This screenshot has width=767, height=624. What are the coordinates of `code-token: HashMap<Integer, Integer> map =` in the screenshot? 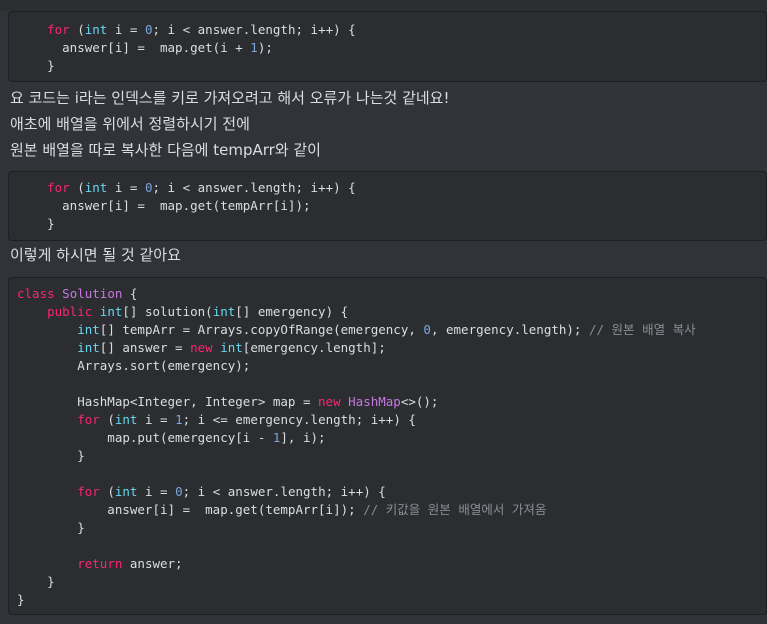 It's located at (168, 401).